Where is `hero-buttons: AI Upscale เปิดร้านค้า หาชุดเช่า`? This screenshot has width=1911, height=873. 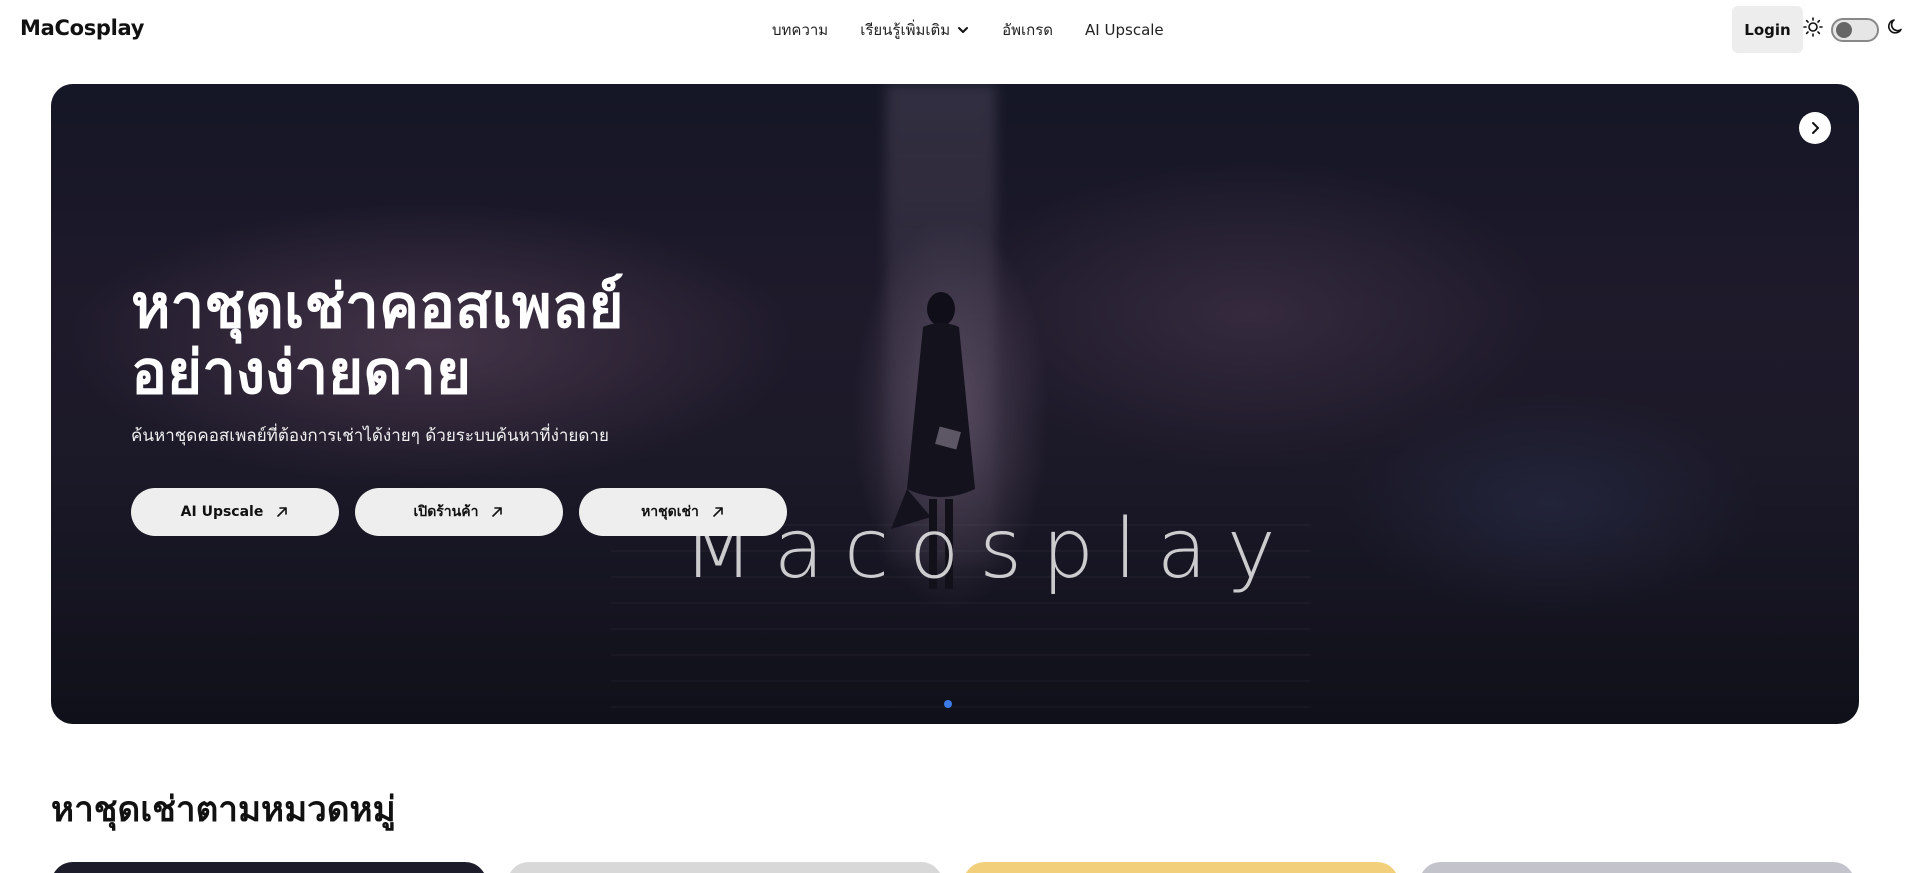 hero-buttons: AI Upscale เปิดร้านค้า หาชุดเช่า is located at coordinates (459, 512).